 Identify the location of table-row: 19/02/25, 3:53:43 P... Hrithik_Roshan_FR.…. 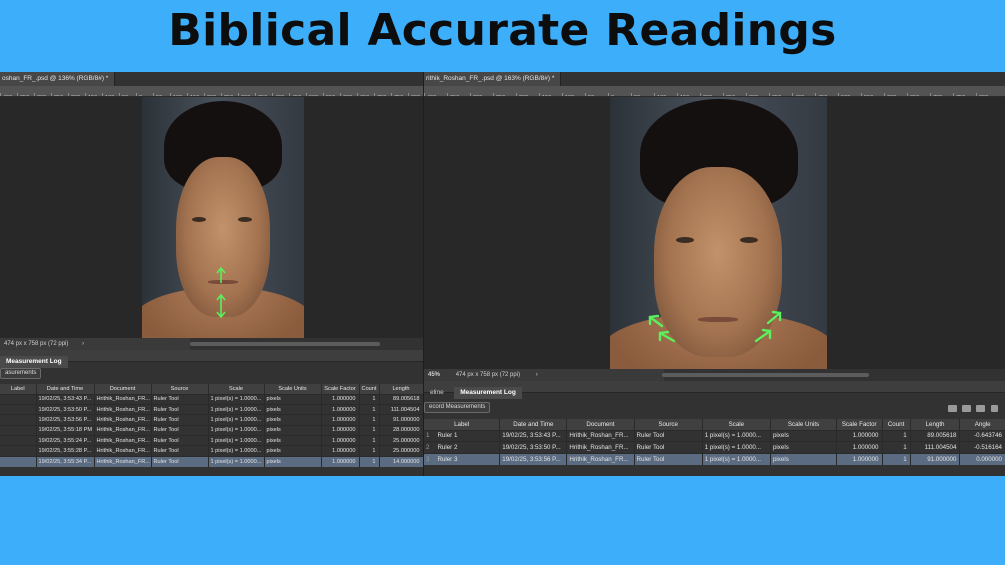
(211, 399).